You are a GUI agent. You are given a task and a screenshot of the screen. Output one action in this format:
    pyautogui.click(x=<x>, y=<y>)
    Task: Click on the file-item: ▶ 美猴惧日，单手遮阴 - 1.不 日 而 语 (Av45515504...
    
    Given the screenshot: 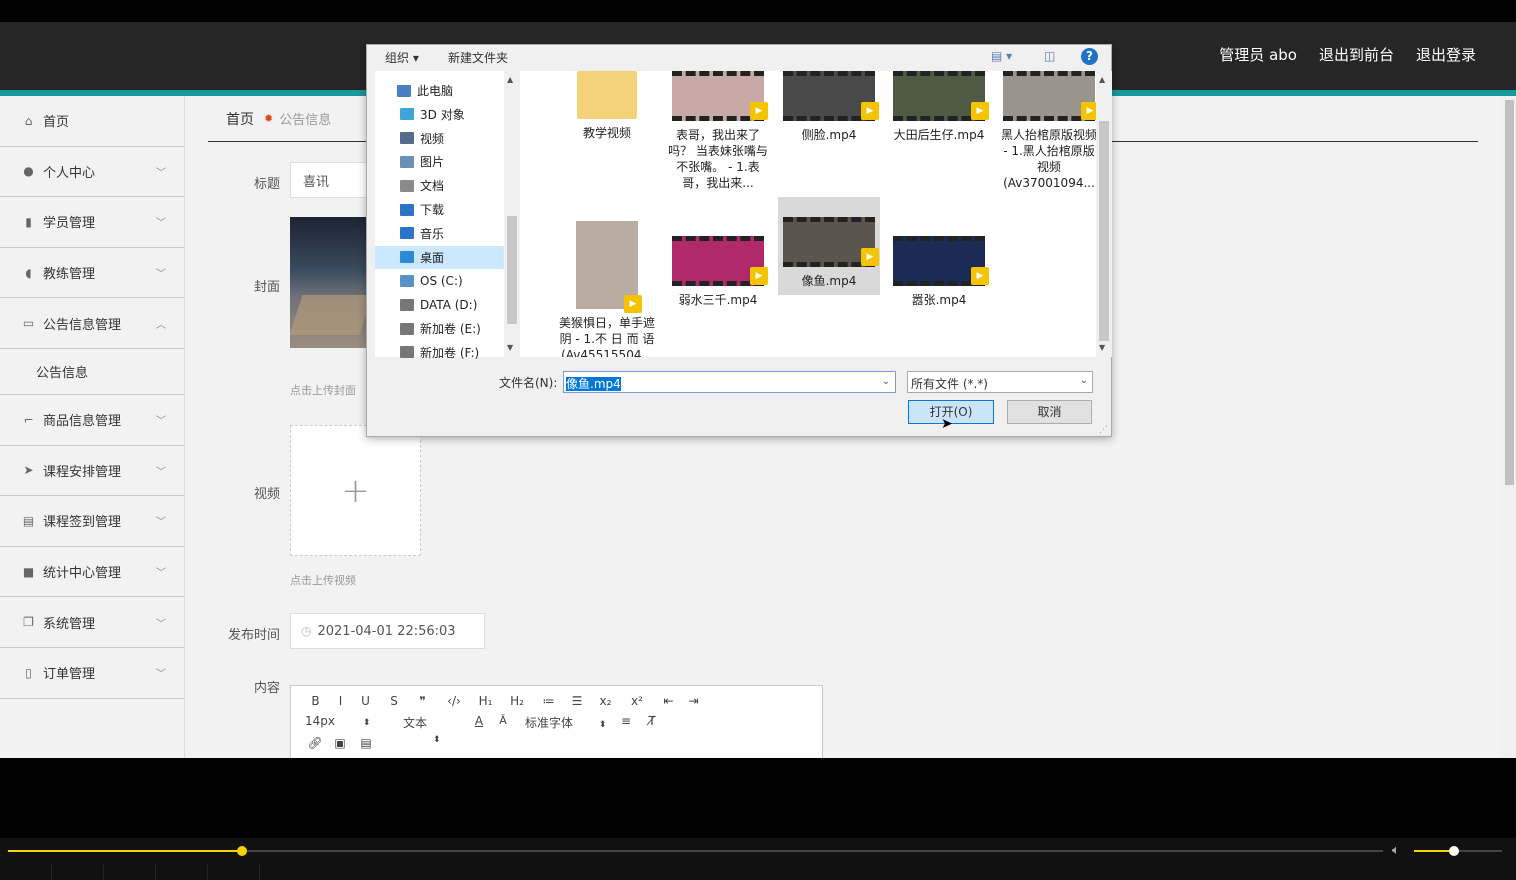 What is the action you would take?
    pyautogui.click(x=607, y=278)
    